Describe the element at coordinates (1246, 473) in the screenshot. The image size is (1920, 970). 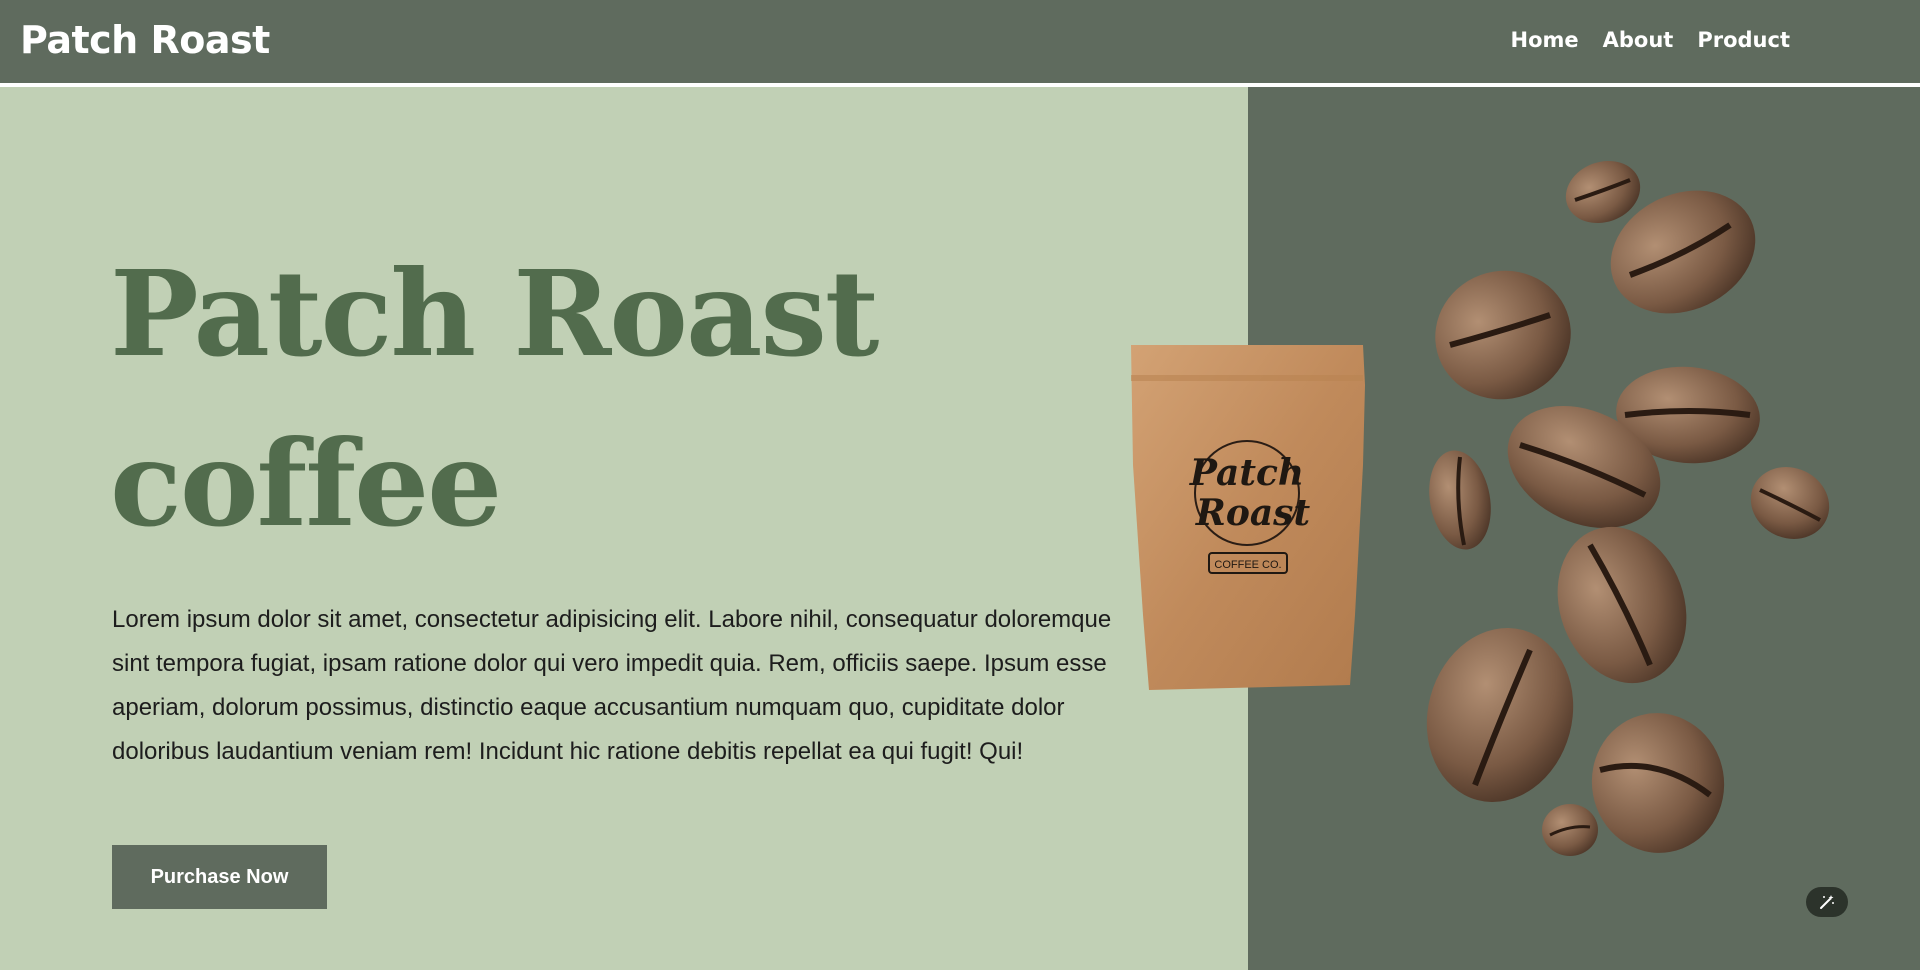
I see `bag-brand-line1: Patch` at that location.